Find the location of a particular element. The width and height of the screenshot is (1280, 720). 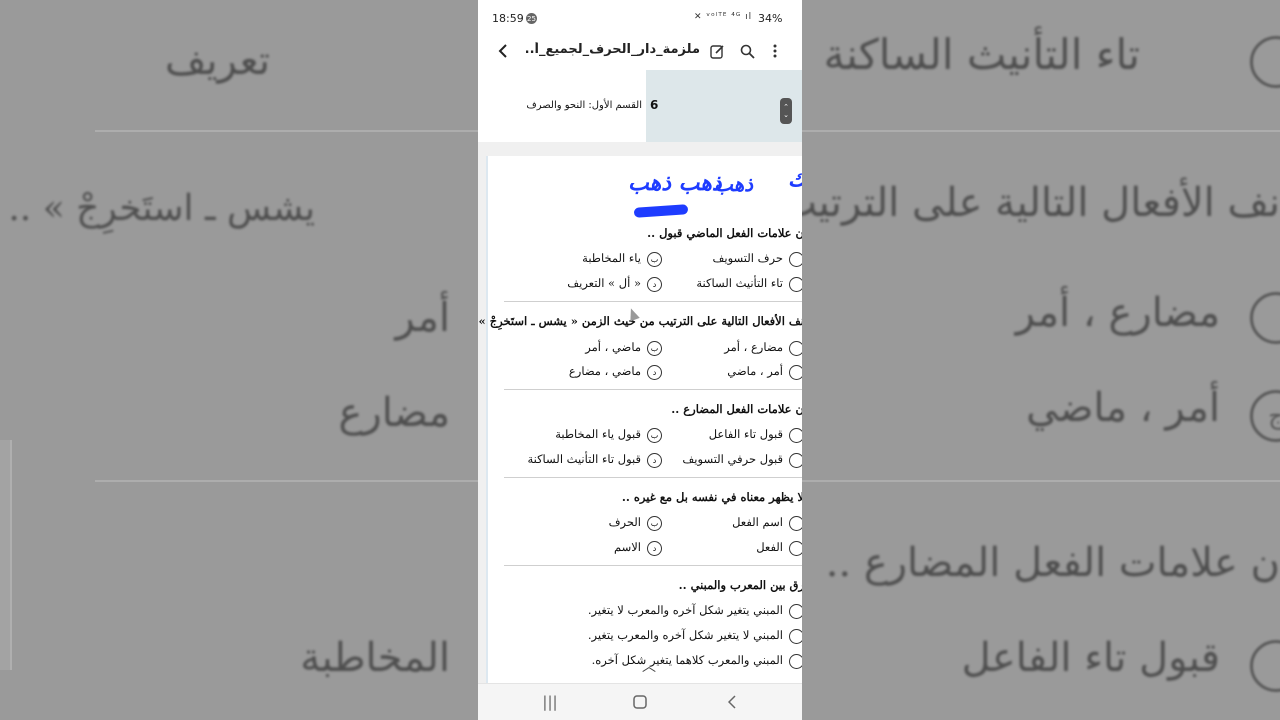

answer-option: ب قبول ياء المخاطبة is located at coordinates (608, 435).